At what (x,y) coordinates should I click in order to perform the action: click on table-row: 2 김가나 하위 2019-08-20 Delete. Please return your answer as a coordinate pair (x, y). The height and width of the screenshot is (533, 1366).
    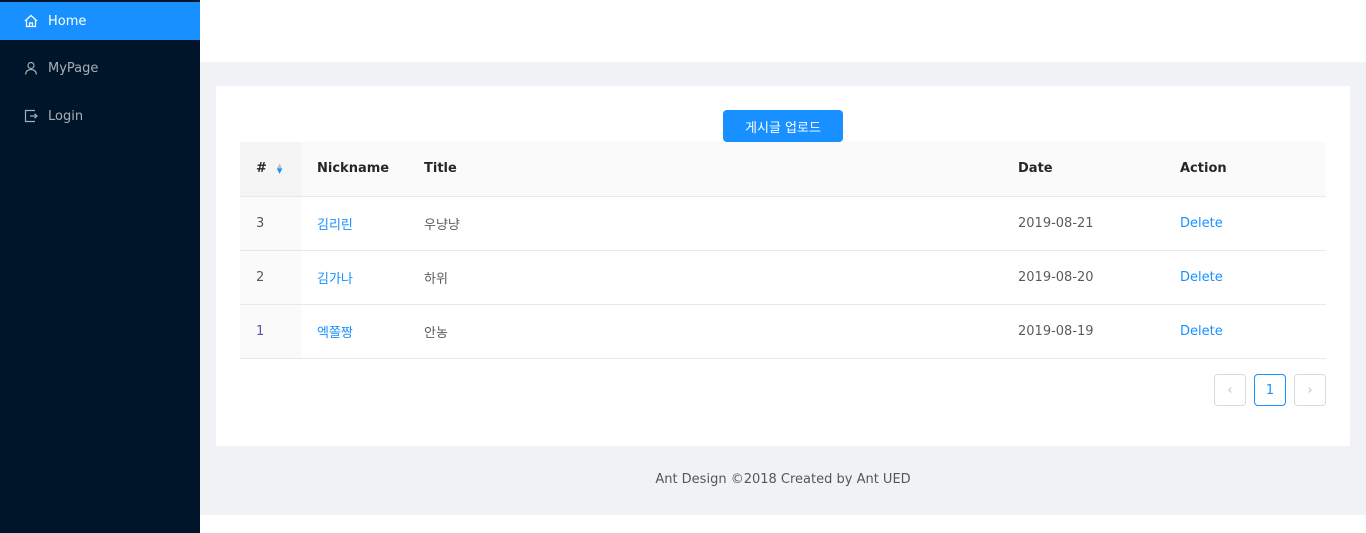
    Looking at the image, I should click on (783, 277).